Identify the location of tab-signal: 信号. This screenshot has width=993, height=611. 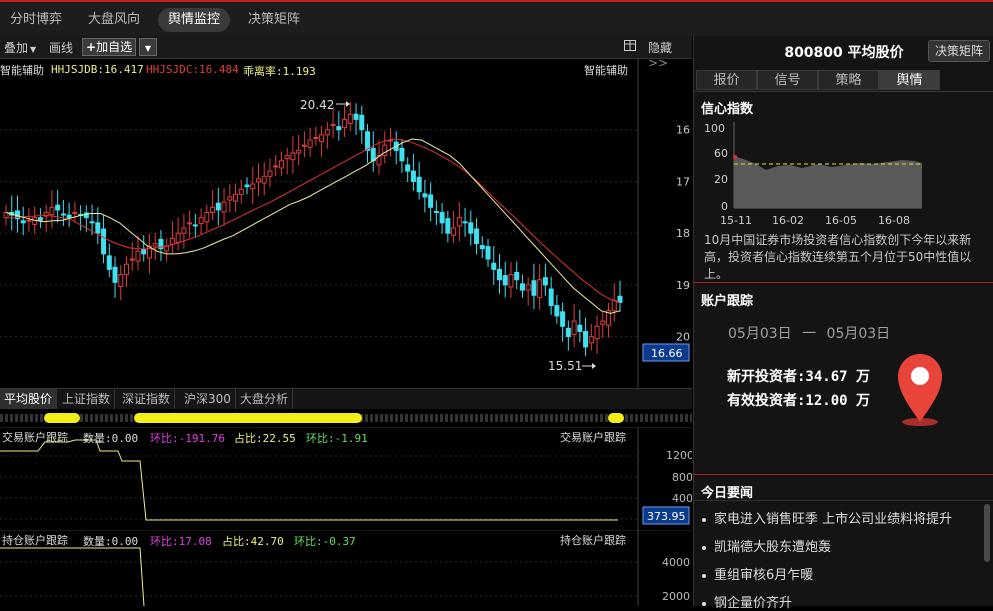
(787, 80).